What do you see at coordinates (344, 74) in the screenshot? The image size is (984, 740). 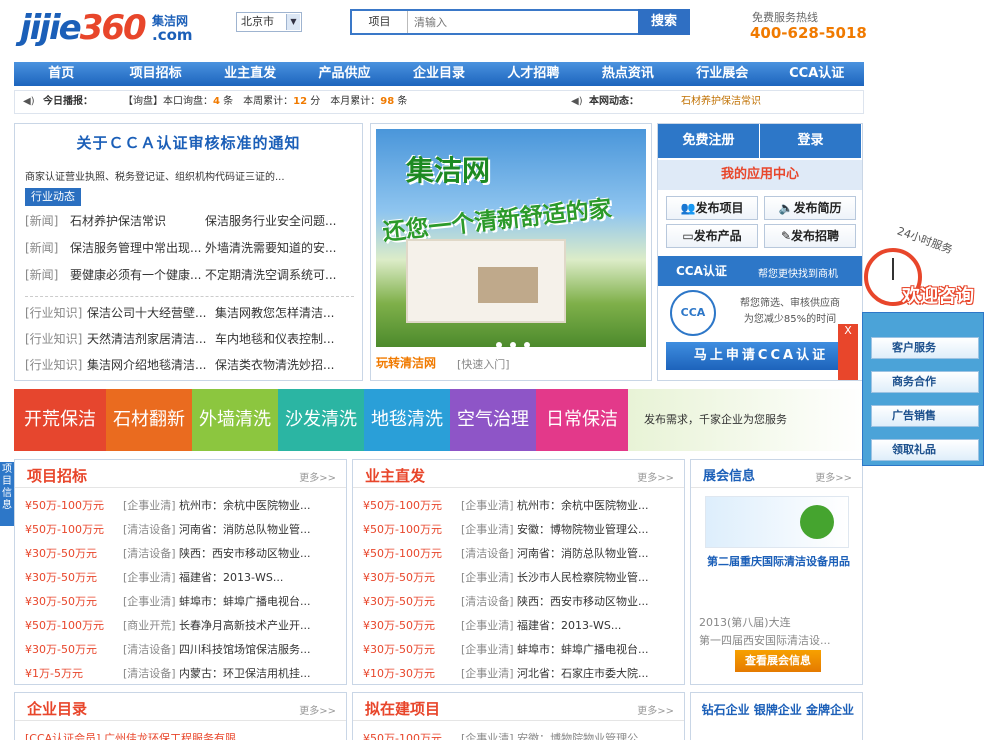 I see `nav-products: 产品供应` at bounding box center [344, 74].